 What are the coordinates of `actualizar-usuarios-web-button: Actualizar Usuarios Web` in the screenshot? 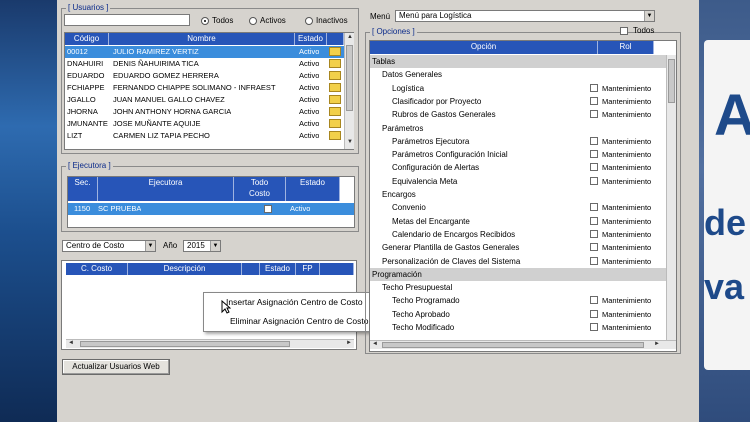 It's located at (116, 367).